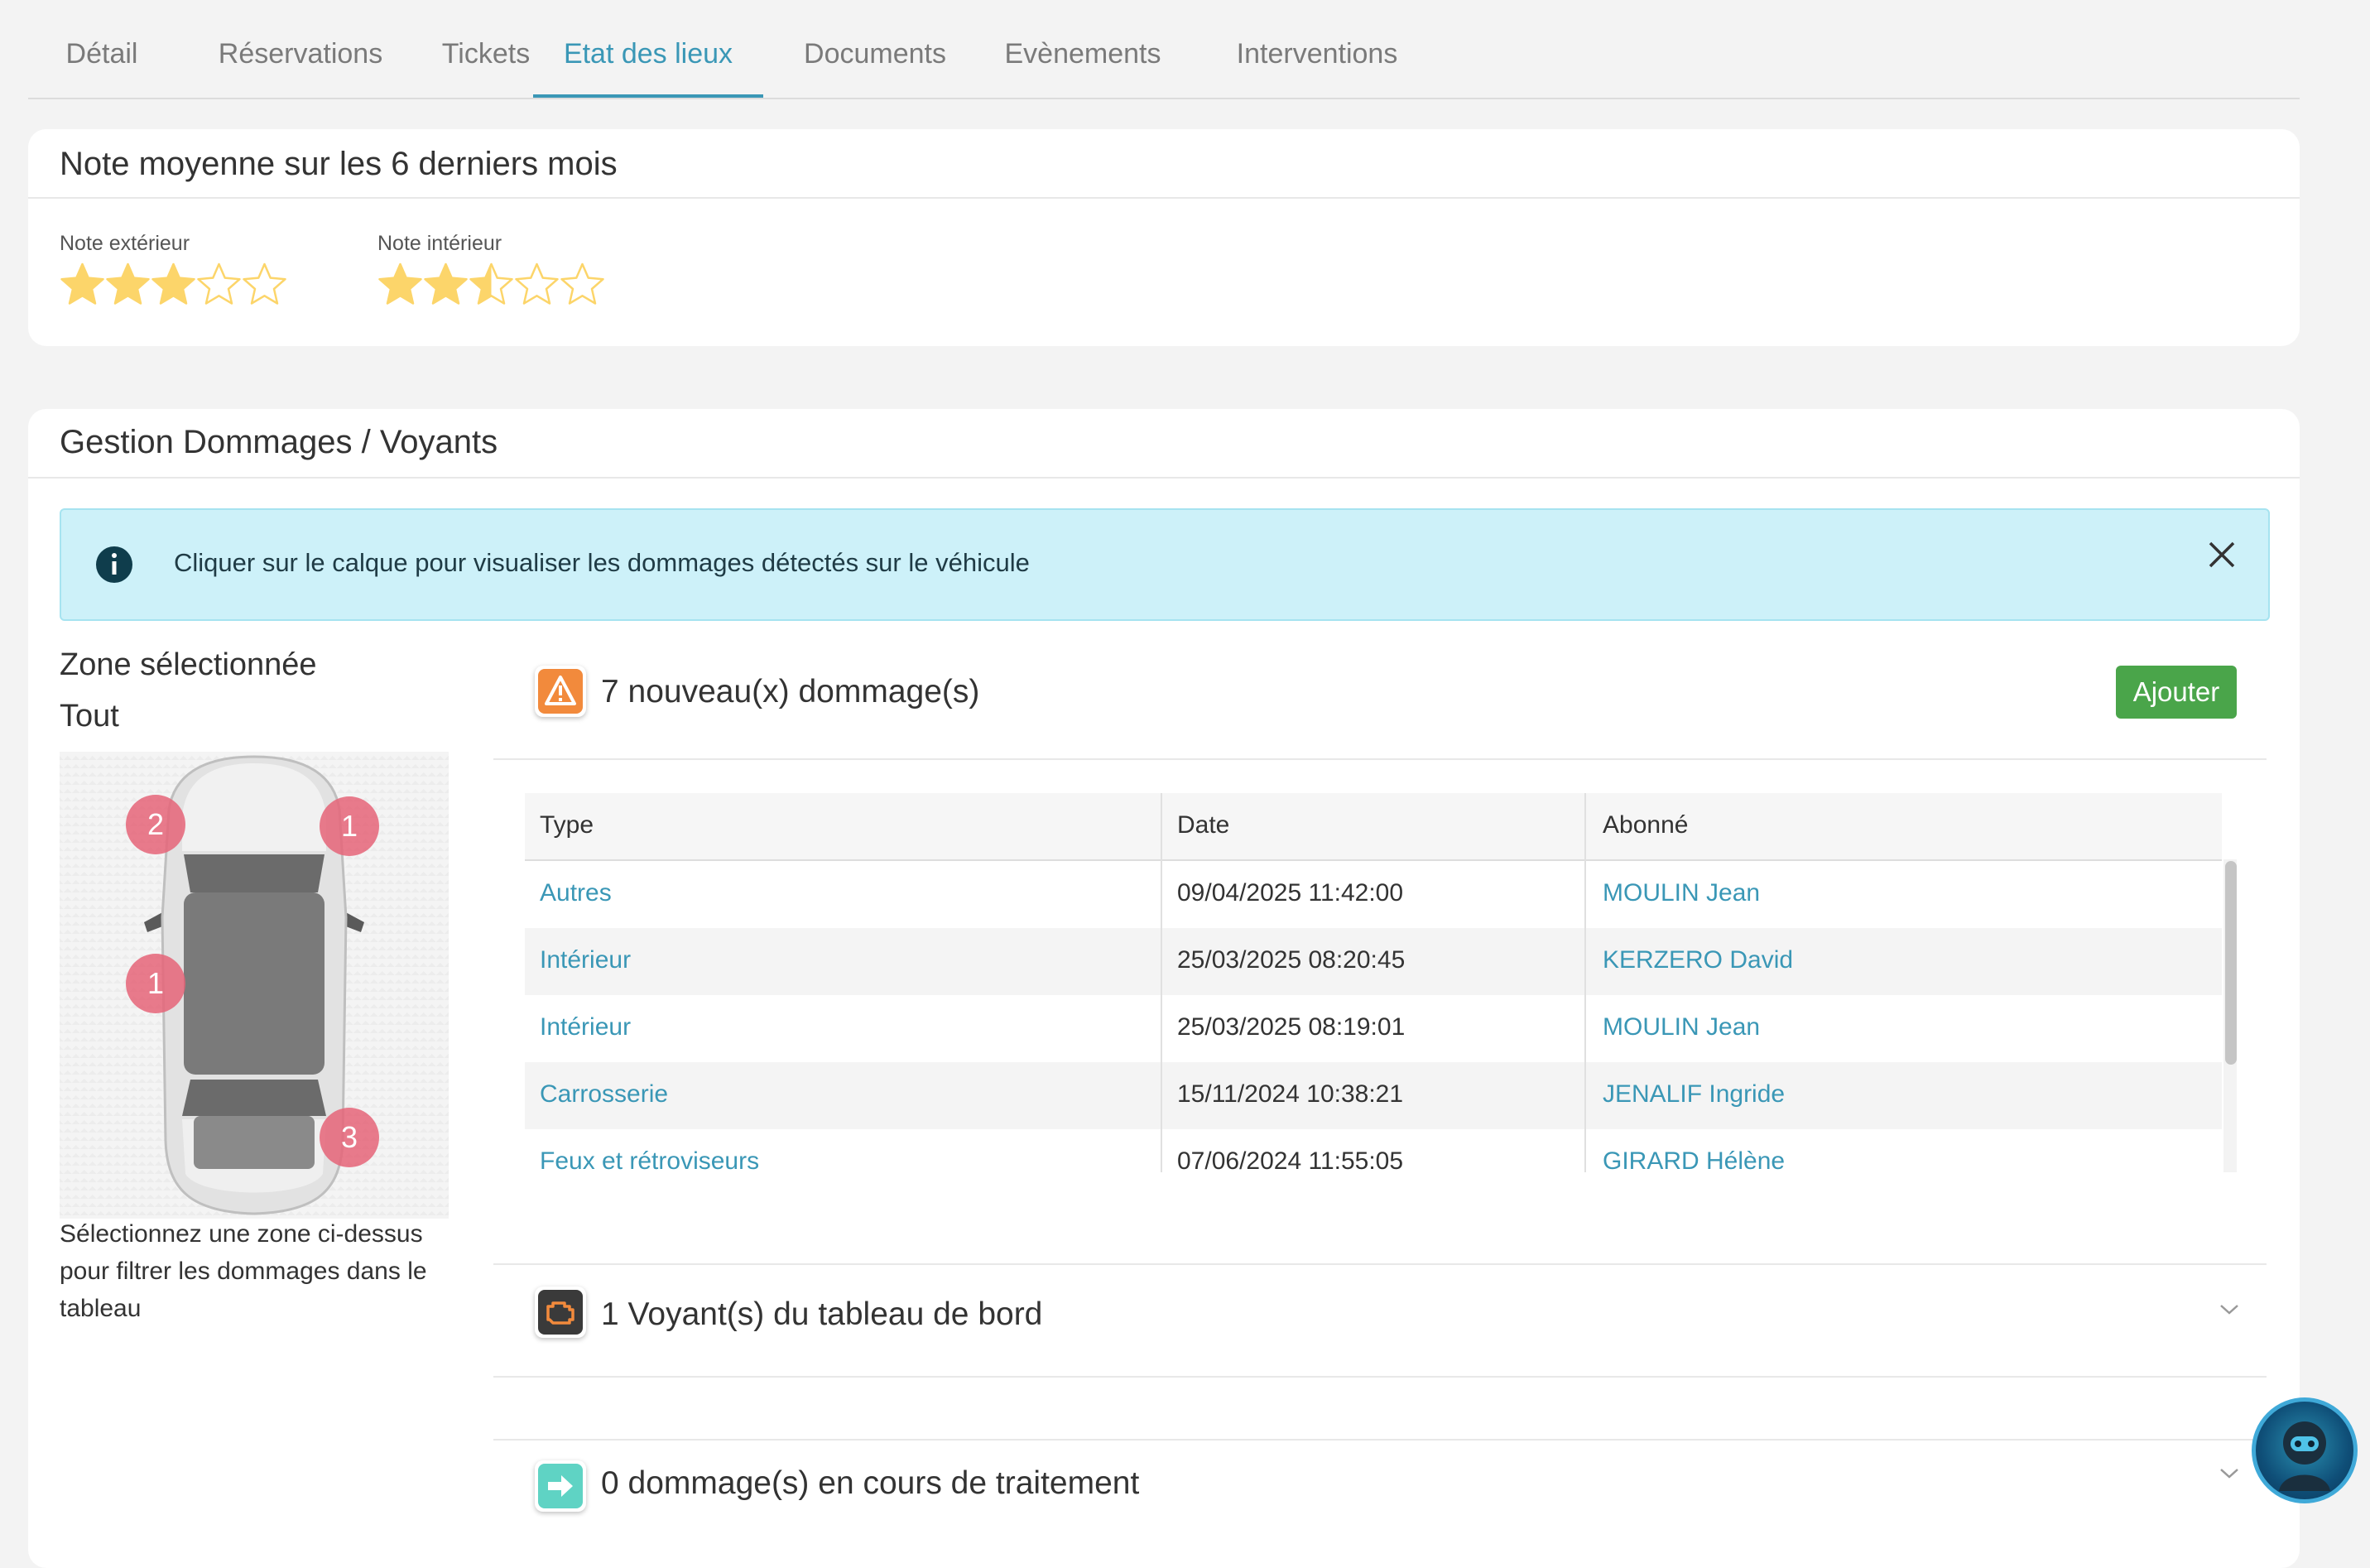  What do you see at coordinates (125, 243) in the screenshot?
I see `exterior-rating-label: Note extérieur` at bounding box center [125, 243].